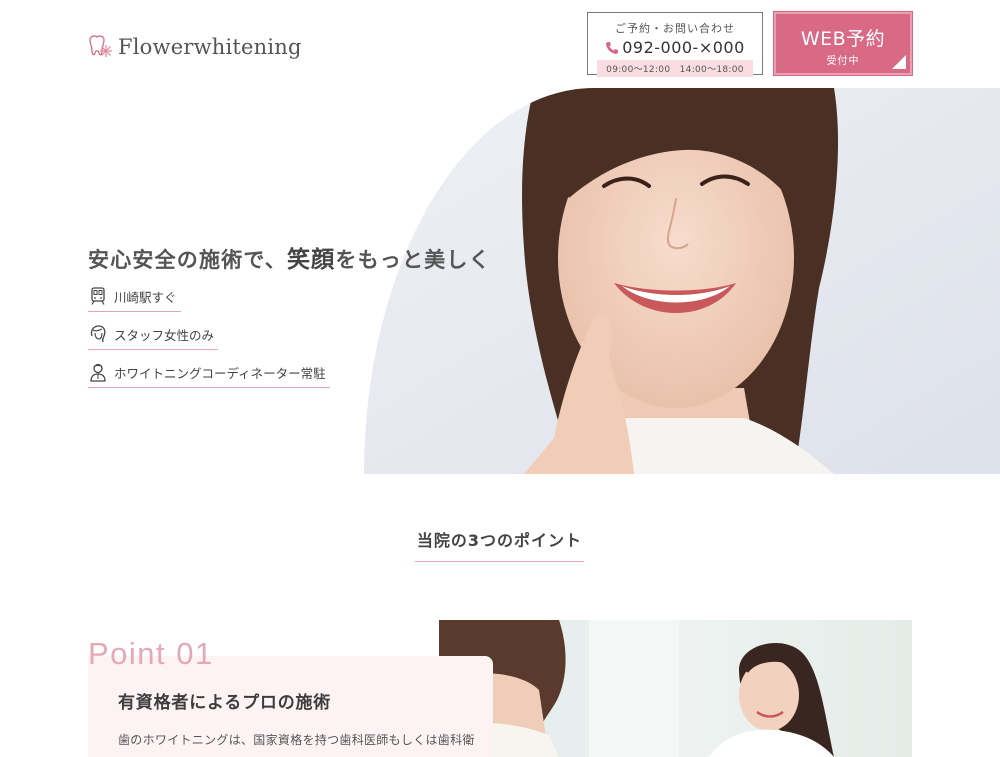 This screenshot has width=1000, height=757. I want to click on business-hours: 09:00〜12:00 14:00〜18:00, so click(675, 68).